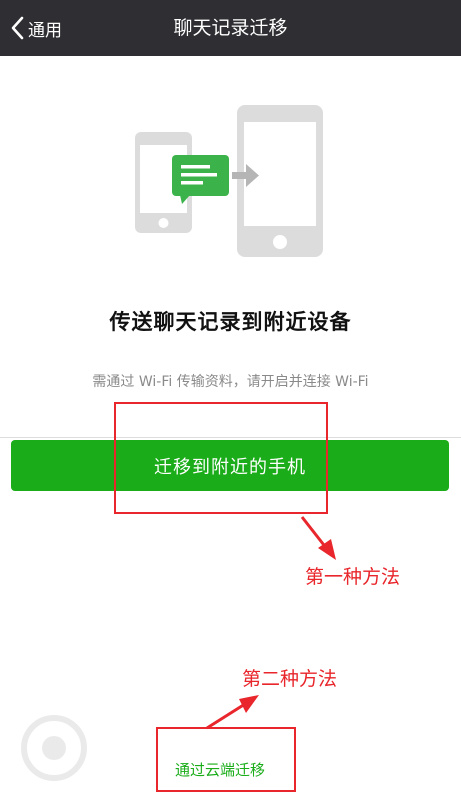  I want to click on annotation-second-method: 第二种方法, so click(290, 679).